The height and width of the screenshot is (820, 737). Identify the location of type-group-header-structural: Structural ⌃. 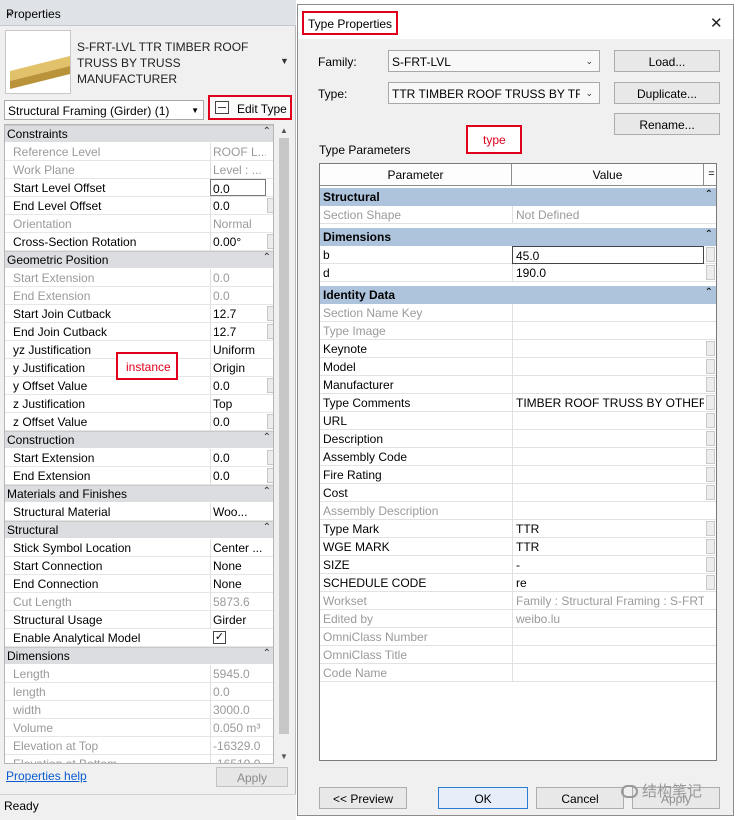
(518, 197).